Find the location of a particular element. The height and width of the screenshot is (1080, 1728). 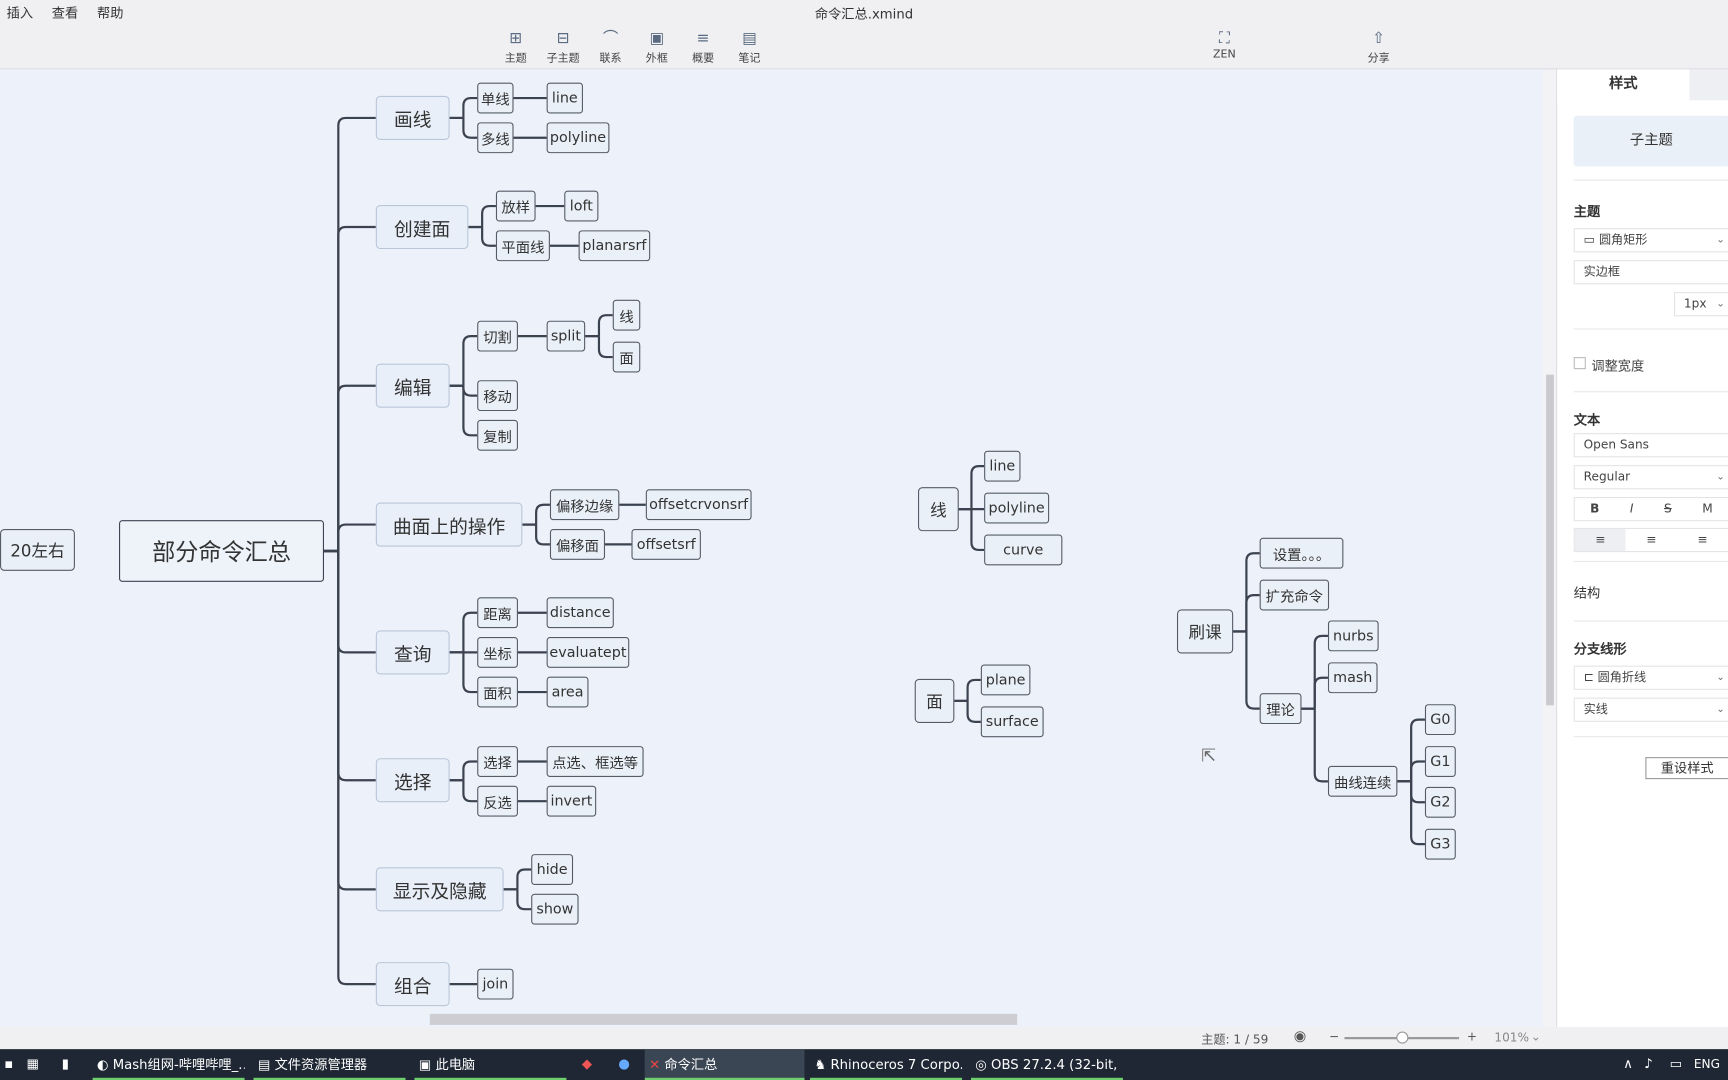

zoom-slider-handle is located at coordinates (1402, 1037).